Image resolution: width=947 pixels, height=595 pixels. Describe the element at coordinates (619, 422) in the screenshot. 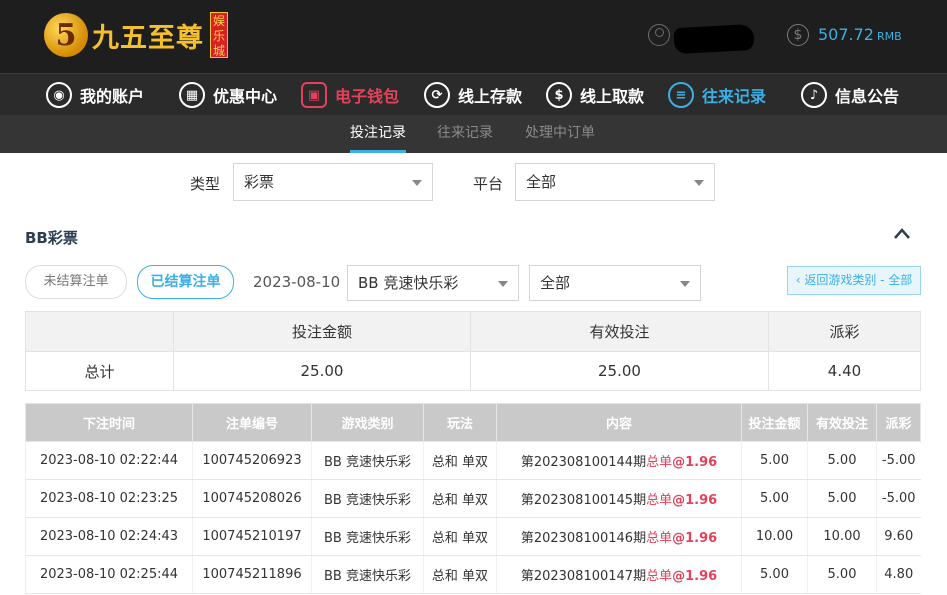

I see `column-header: 内容` at that location.